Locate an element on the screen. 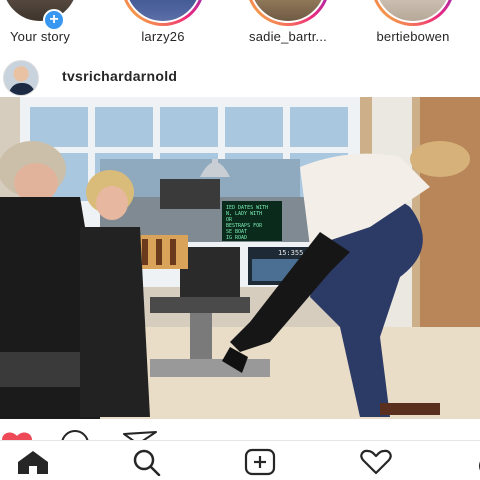  bottom-nav-bar is located at coordinates (240, 460).